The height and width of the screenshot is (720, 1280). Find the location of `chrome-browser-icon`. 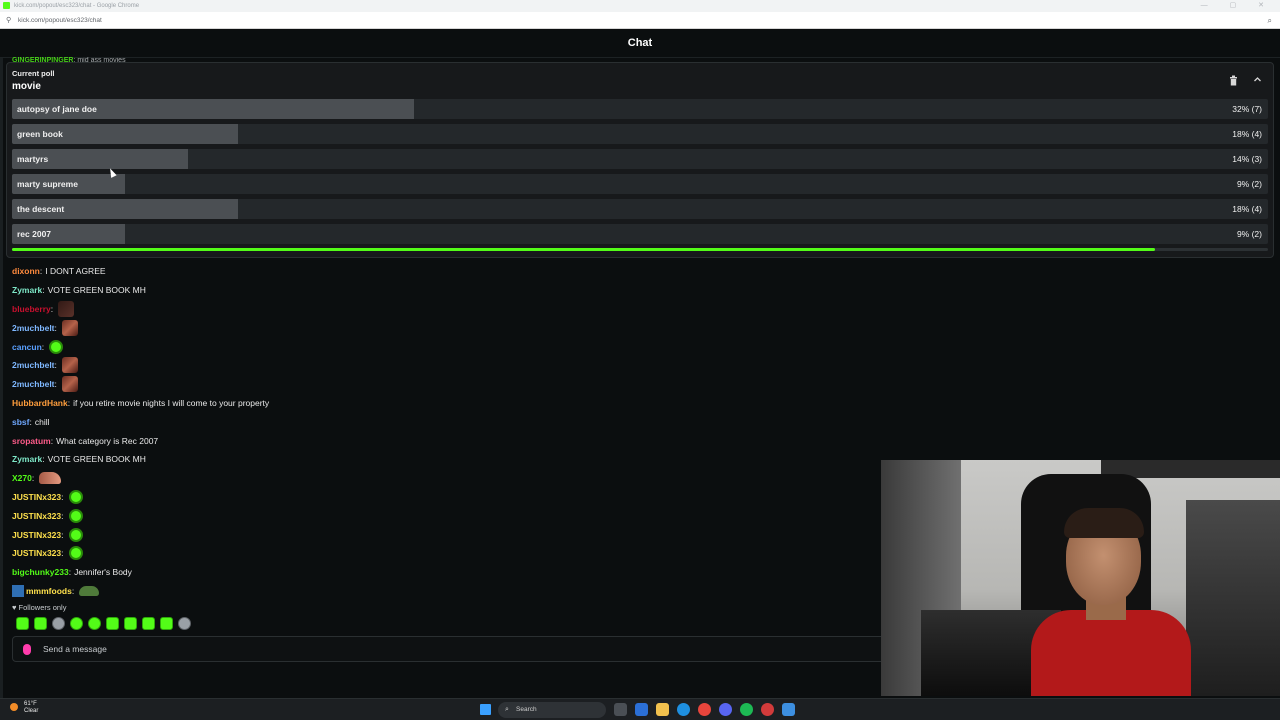

chrome-browser-icon is located at coordinates (704, 709).